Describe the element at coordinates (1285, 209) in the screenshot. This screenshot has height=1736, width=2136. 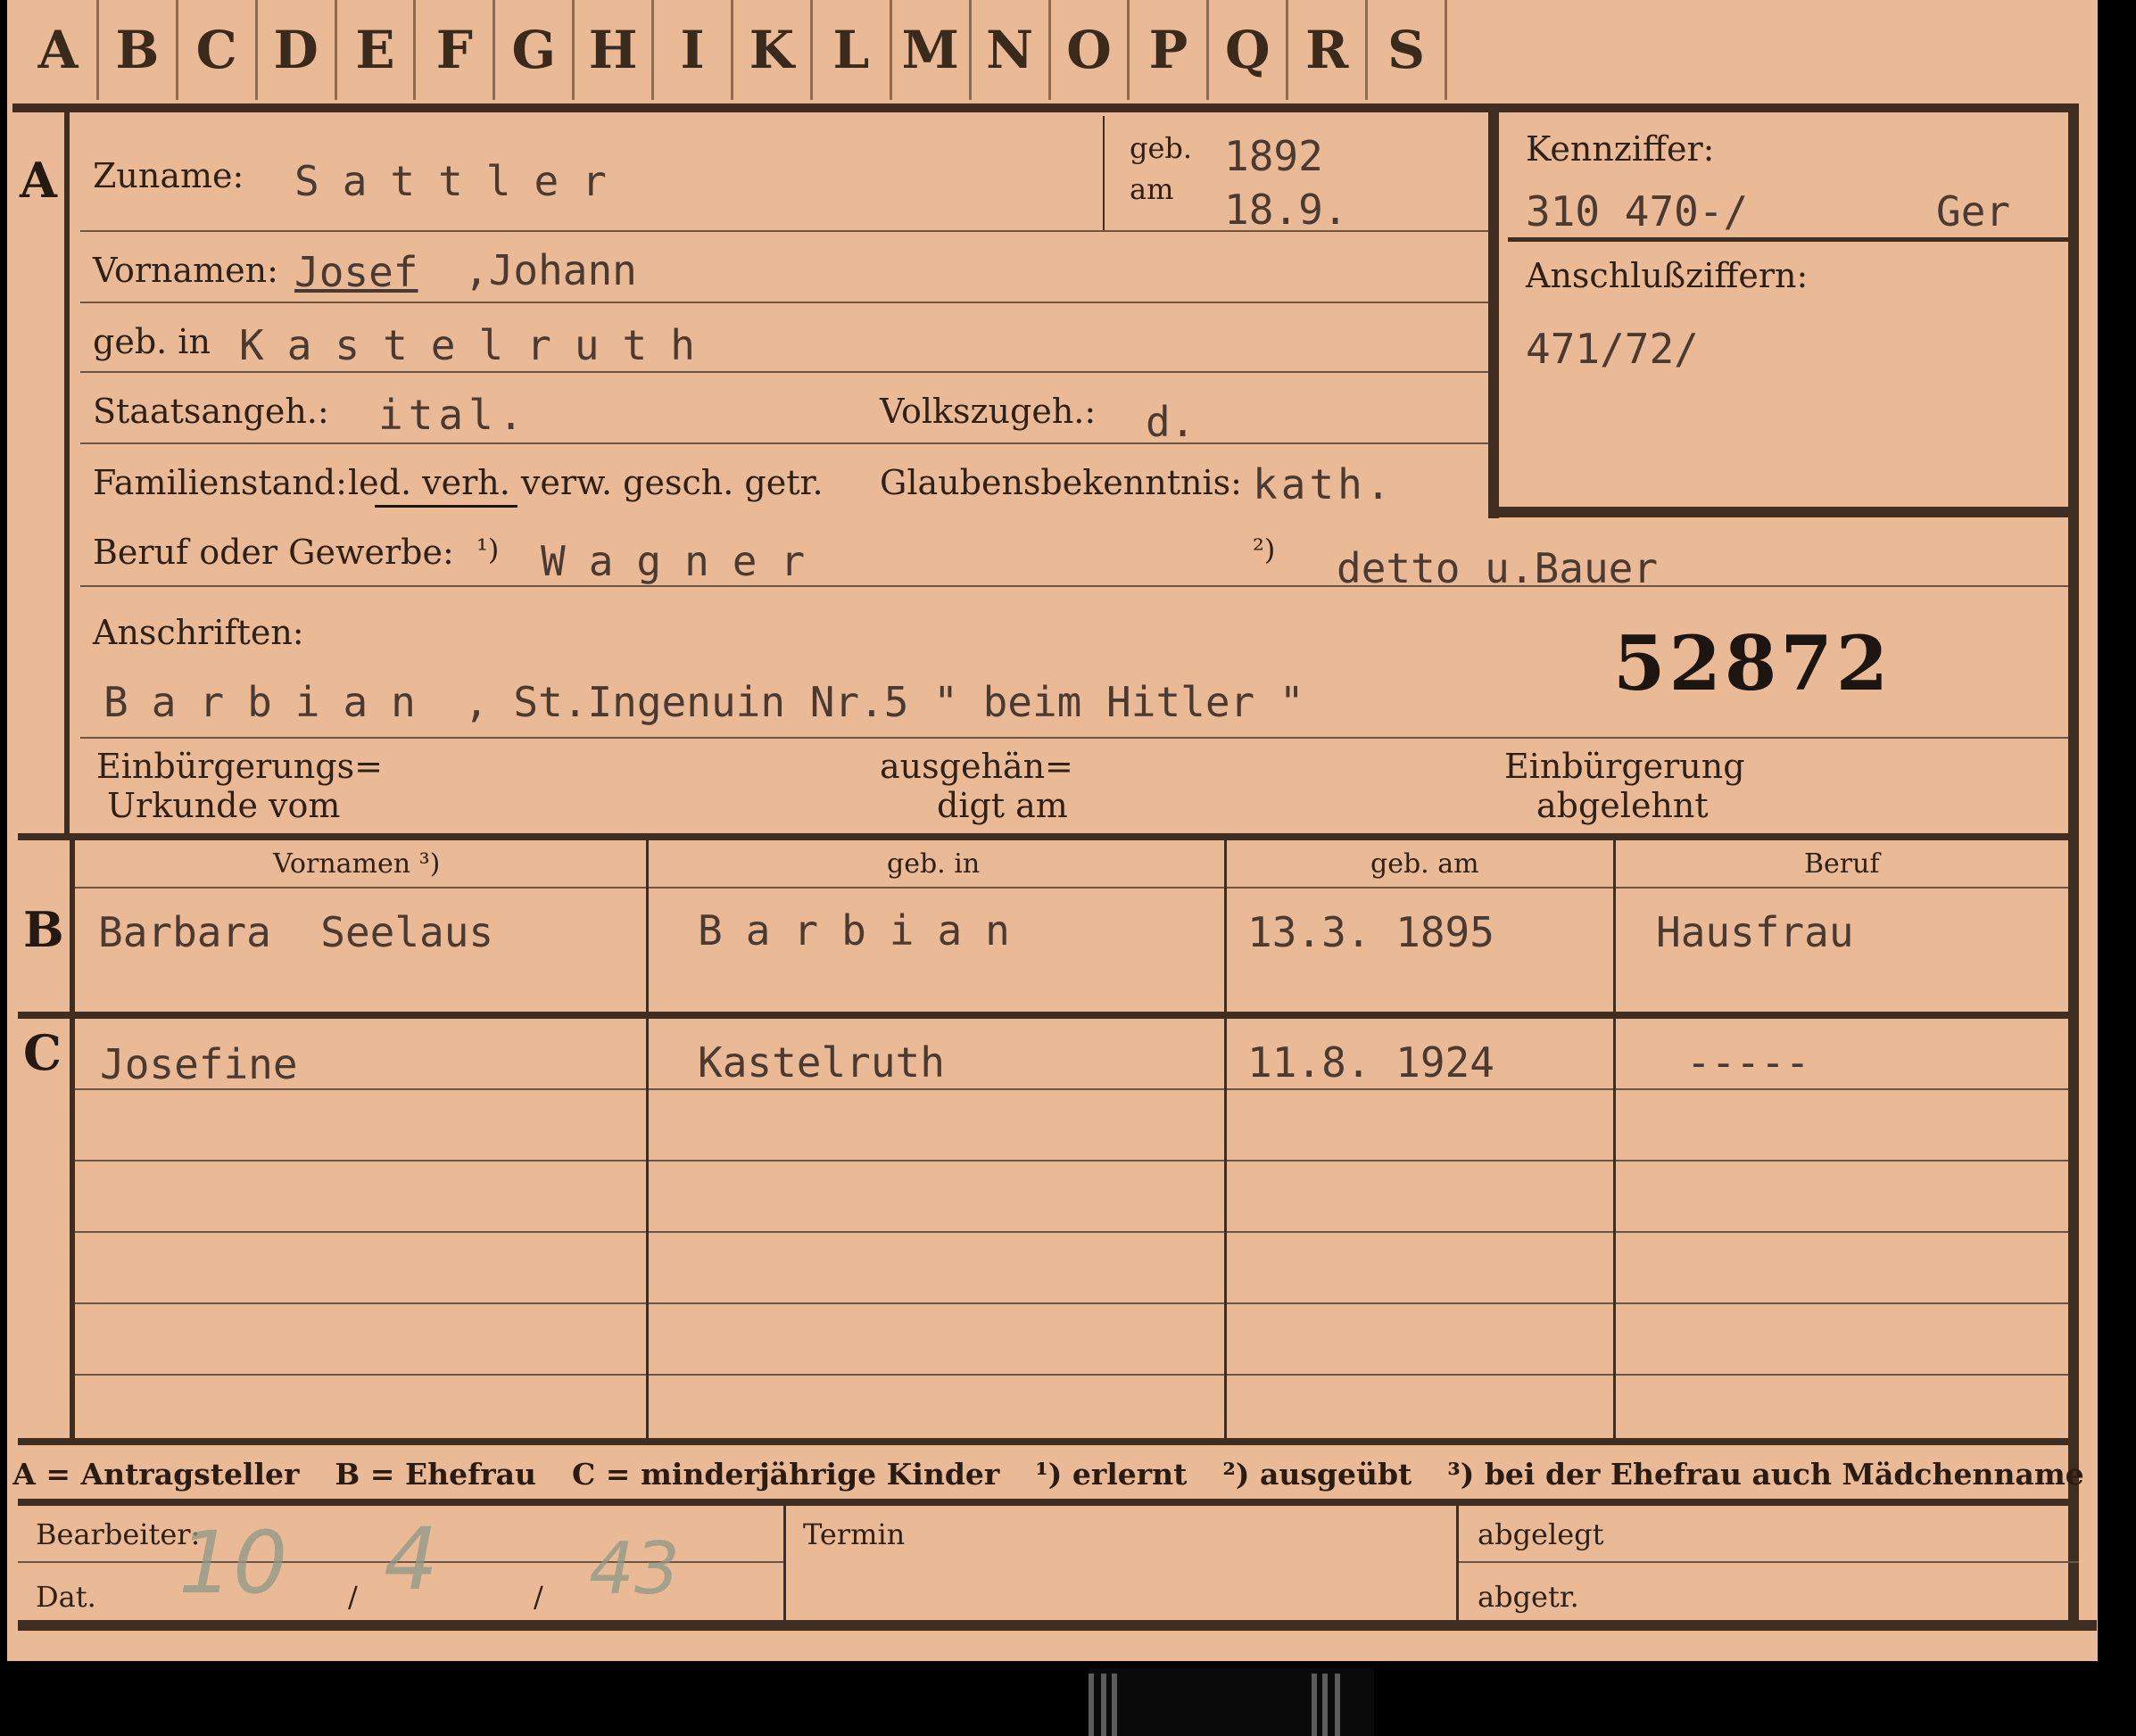
I see `geb-date-value: 18.9.` at that location.